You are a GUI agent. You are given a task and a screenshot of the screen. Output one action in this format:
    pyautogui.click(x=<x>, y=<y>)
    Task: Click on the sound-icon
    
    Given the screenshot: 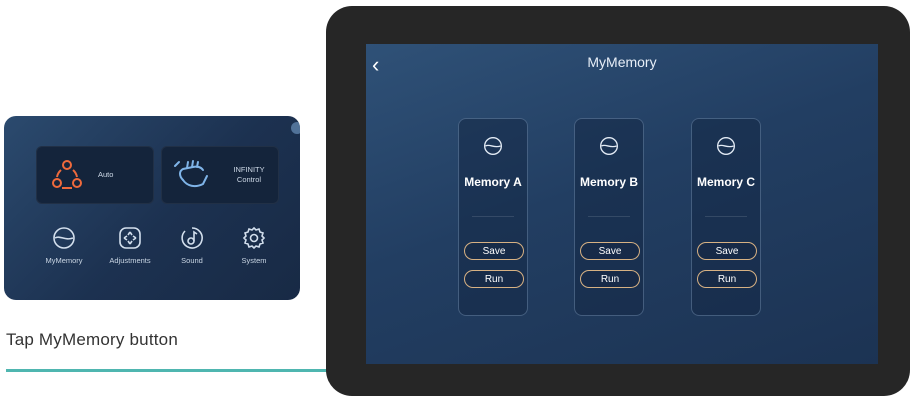 What is the action you would take?
    pyautogui.click(x=192, y=238)
    